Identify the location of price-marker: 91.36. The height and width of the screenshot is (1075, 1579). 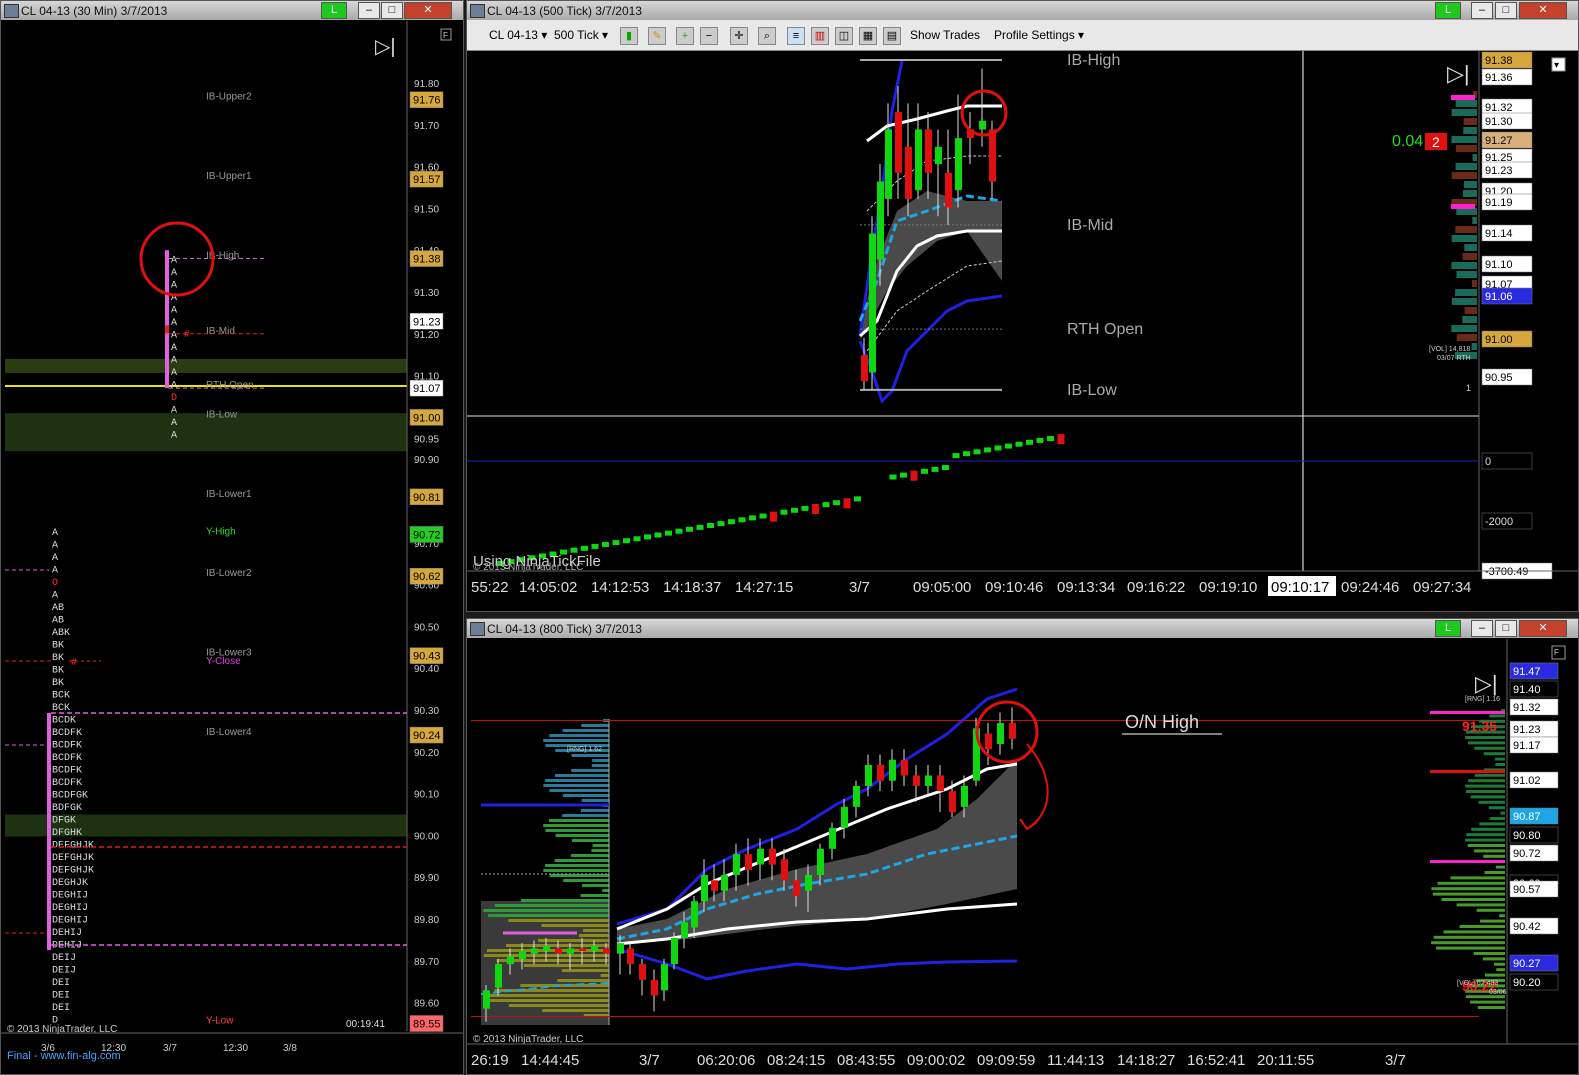
(1499, 78).